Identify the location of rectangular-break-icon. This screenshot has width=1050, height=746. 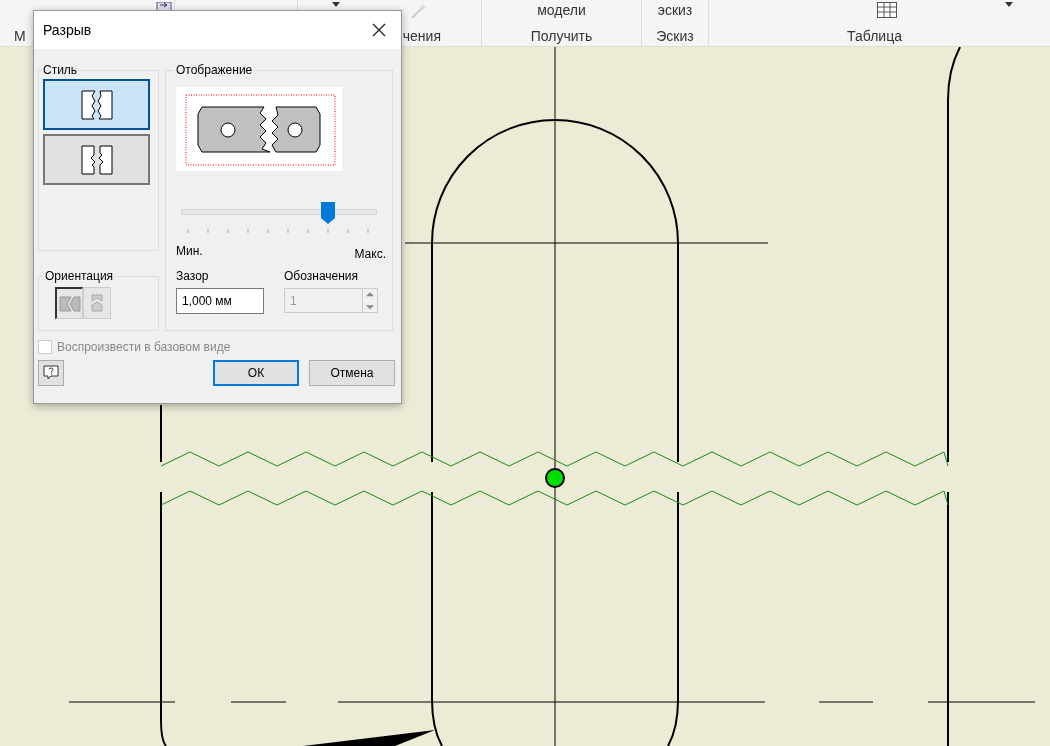
(96, 104).